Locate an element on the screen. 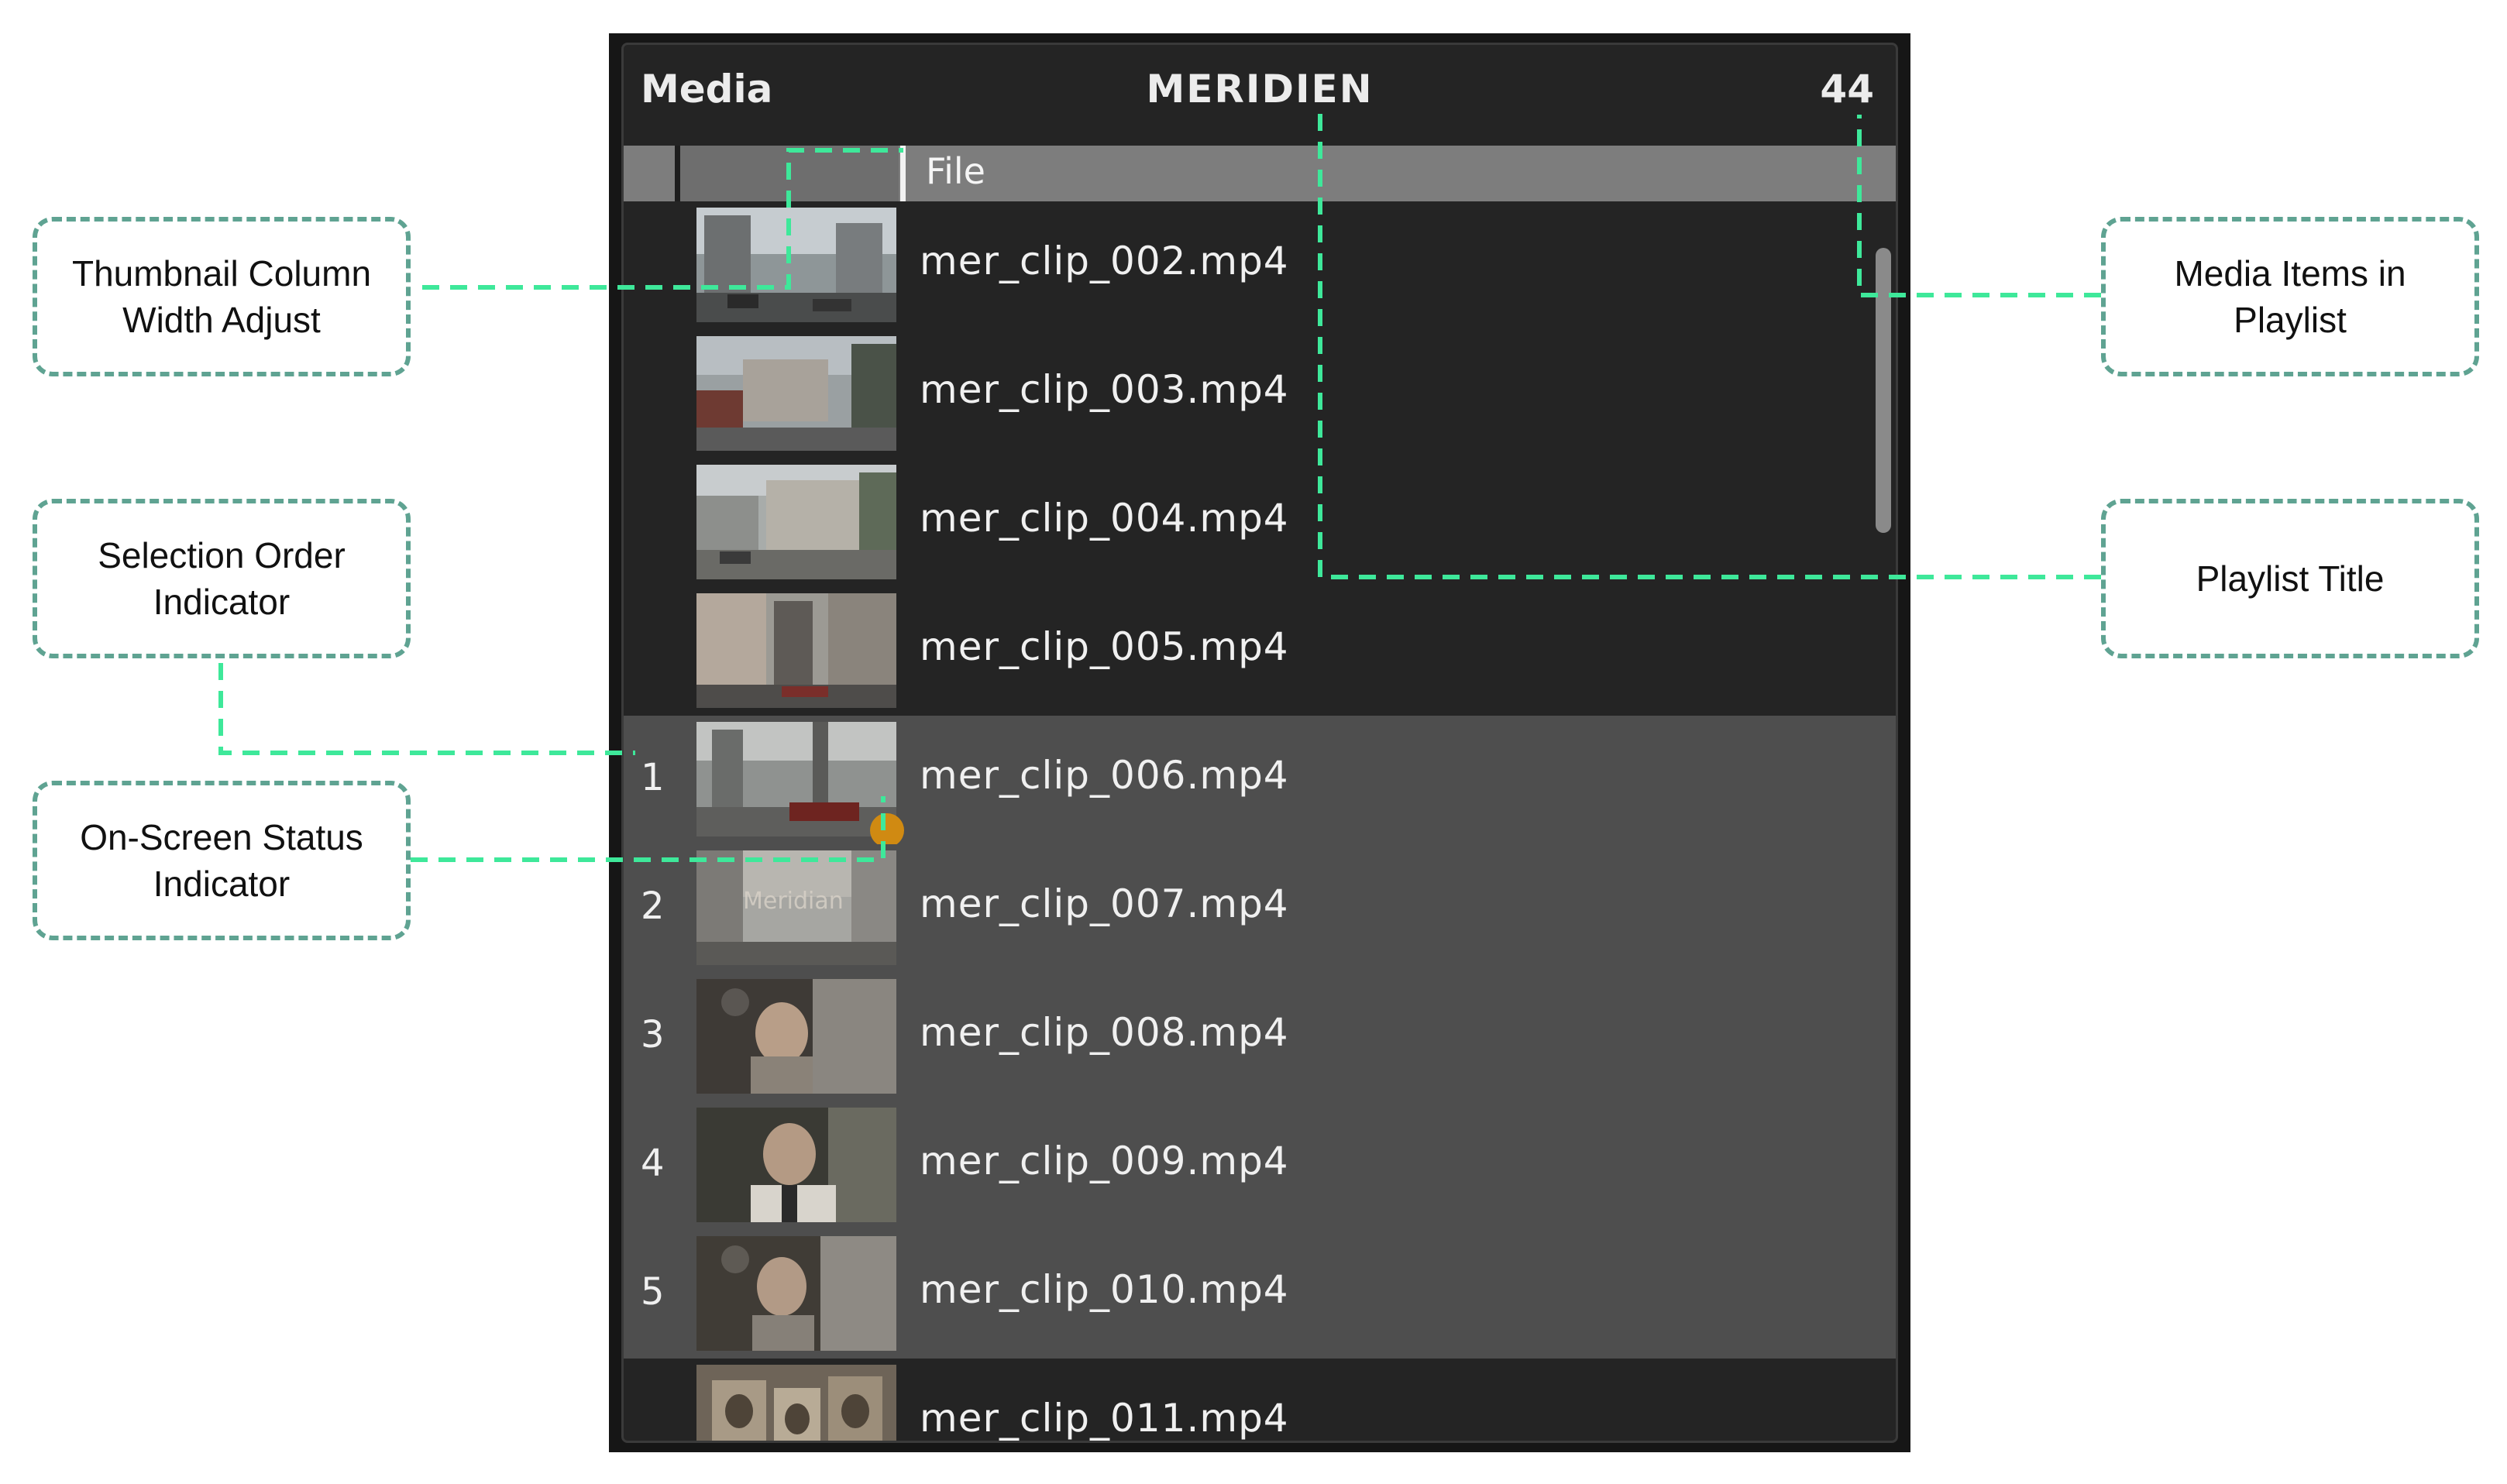 The height and width of the screenshot is (1484, 2507). thumbnail-column-width-handle is located at coordinates (903, 173).